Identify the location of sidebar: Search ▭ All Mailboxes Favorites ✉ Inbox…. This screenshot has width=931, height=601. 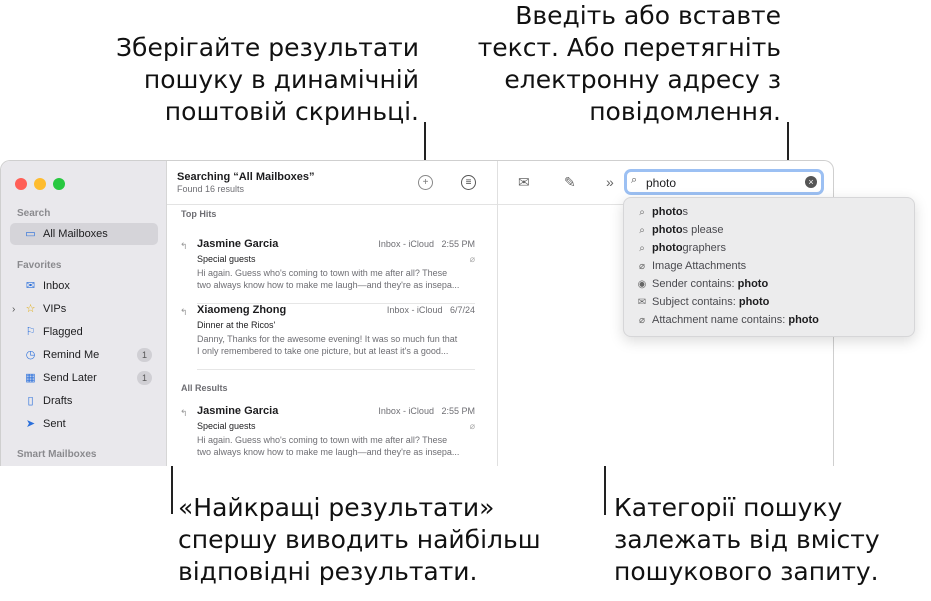
(84, 313).